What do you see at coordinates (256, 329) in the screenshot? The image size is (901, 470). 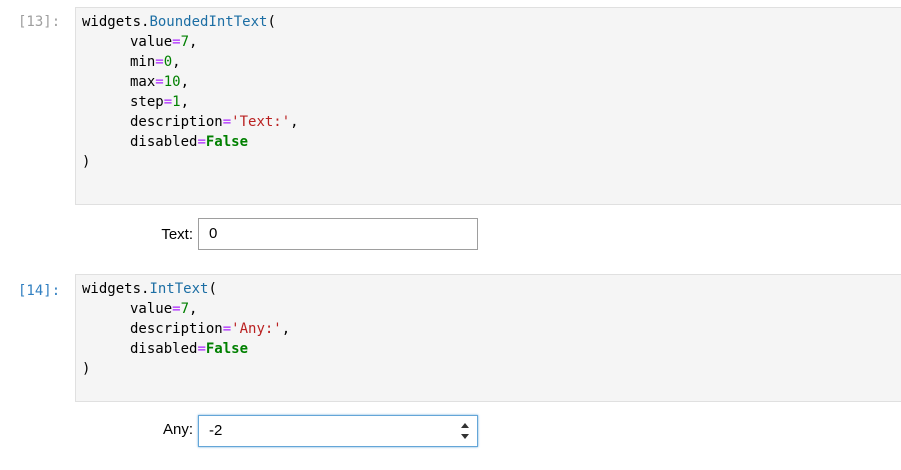 I see `code-token: 'Any:'` at bounding box center [256, 329].